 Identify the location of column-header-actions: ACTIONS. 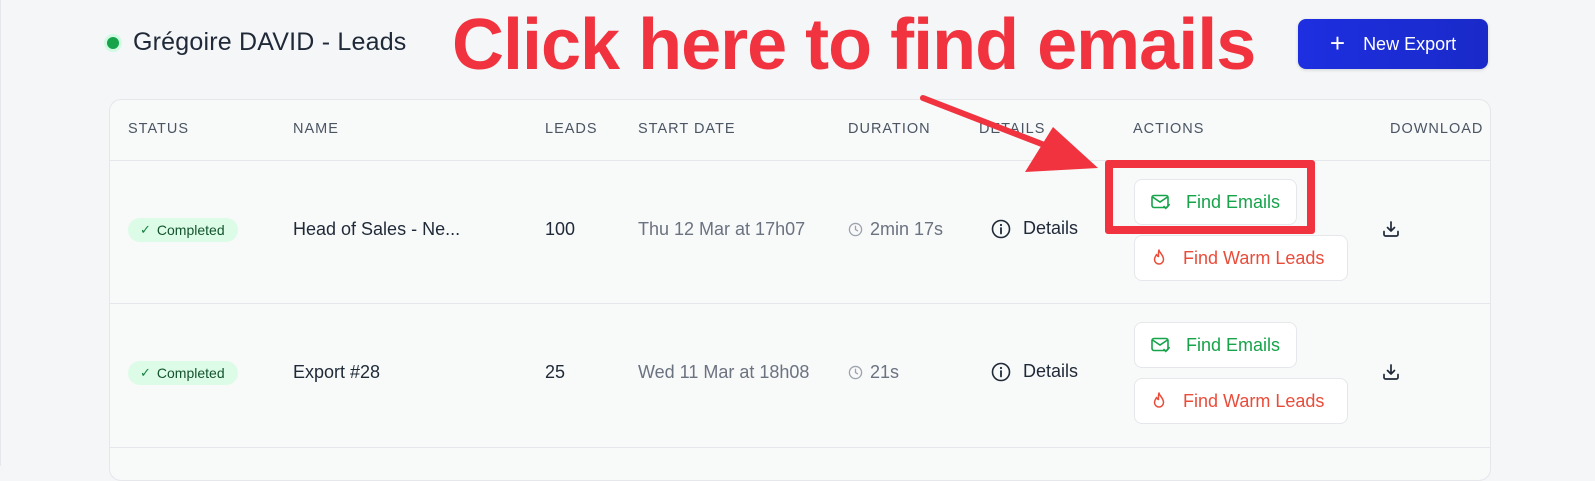
(1169, 129).